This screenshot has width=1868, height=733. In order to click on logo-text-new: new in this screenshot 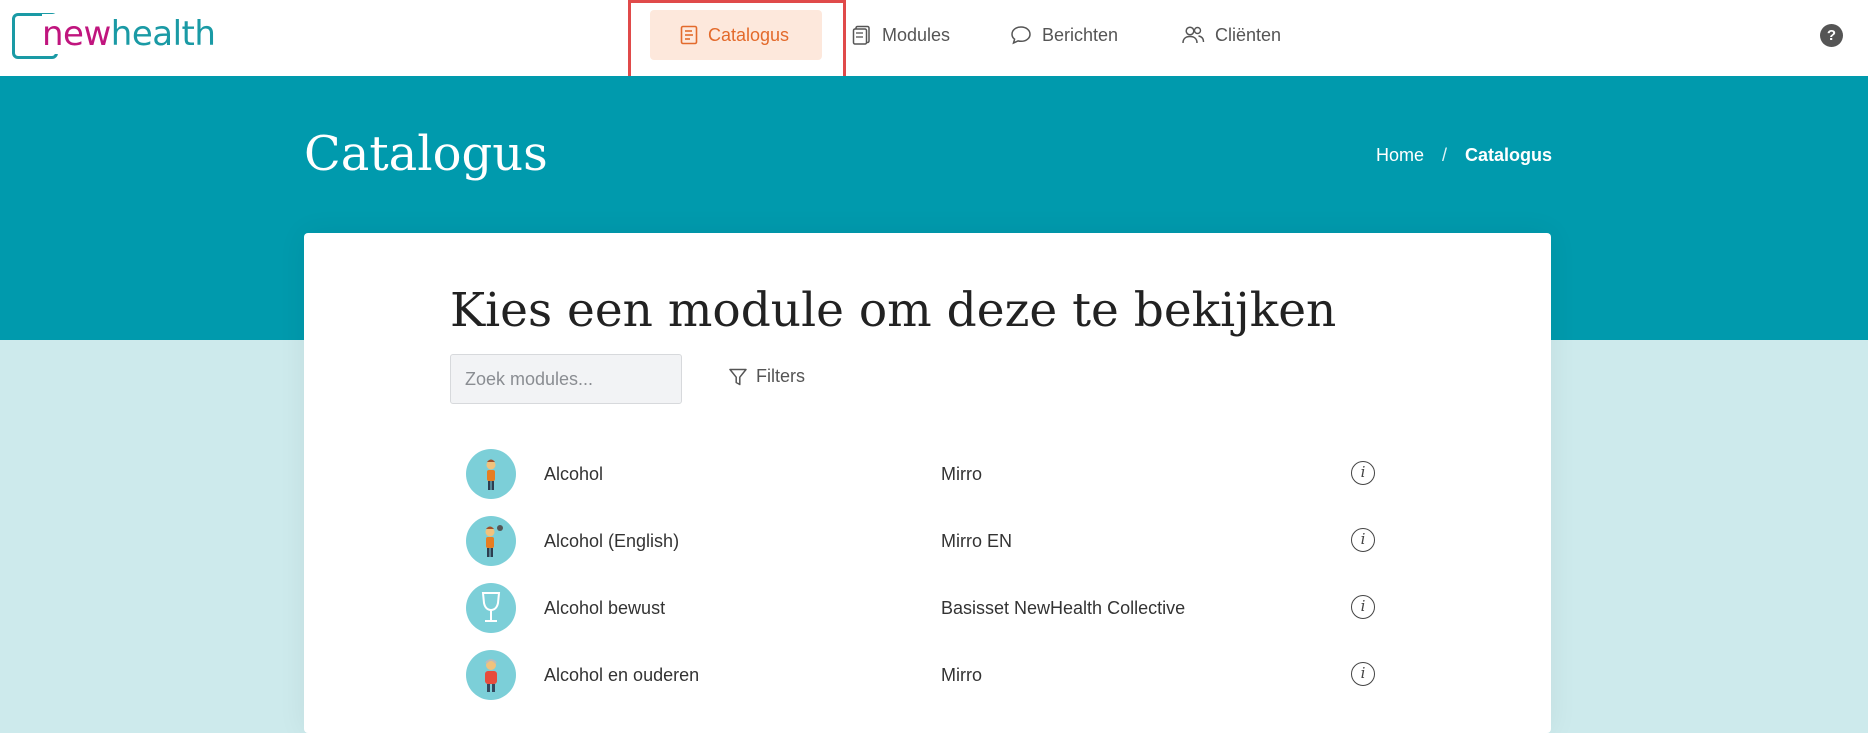, I will do `click(76, 34)`.